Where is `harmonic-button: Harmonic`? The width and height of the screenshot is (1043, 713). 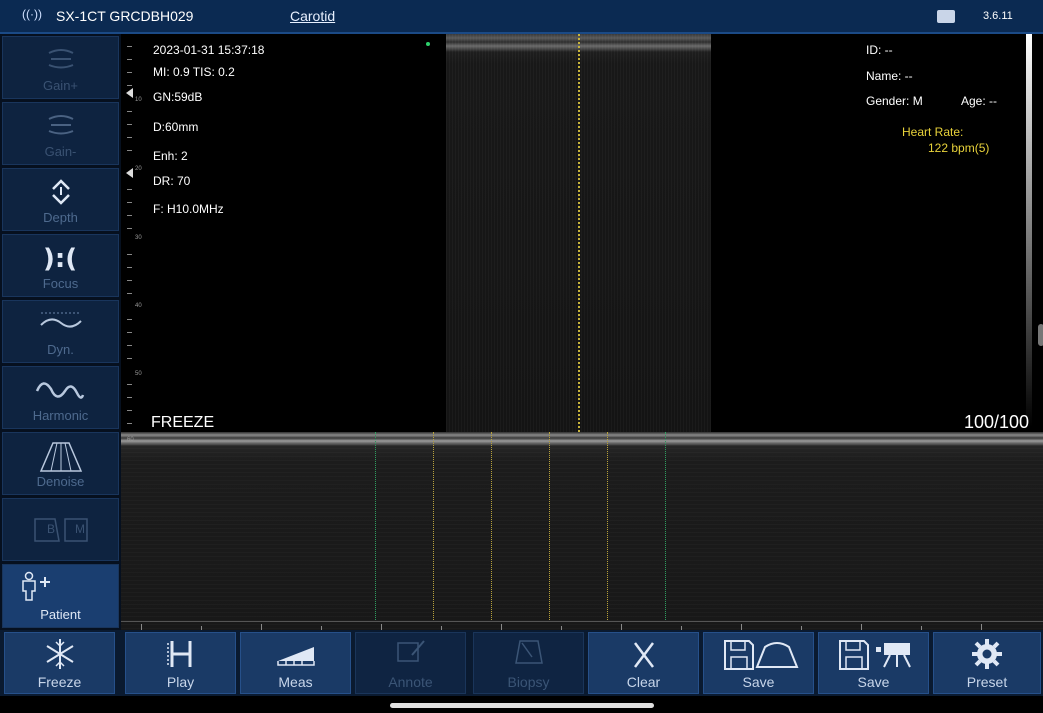
harmonic-button: Harmonic is located at coordinates (60, 397).